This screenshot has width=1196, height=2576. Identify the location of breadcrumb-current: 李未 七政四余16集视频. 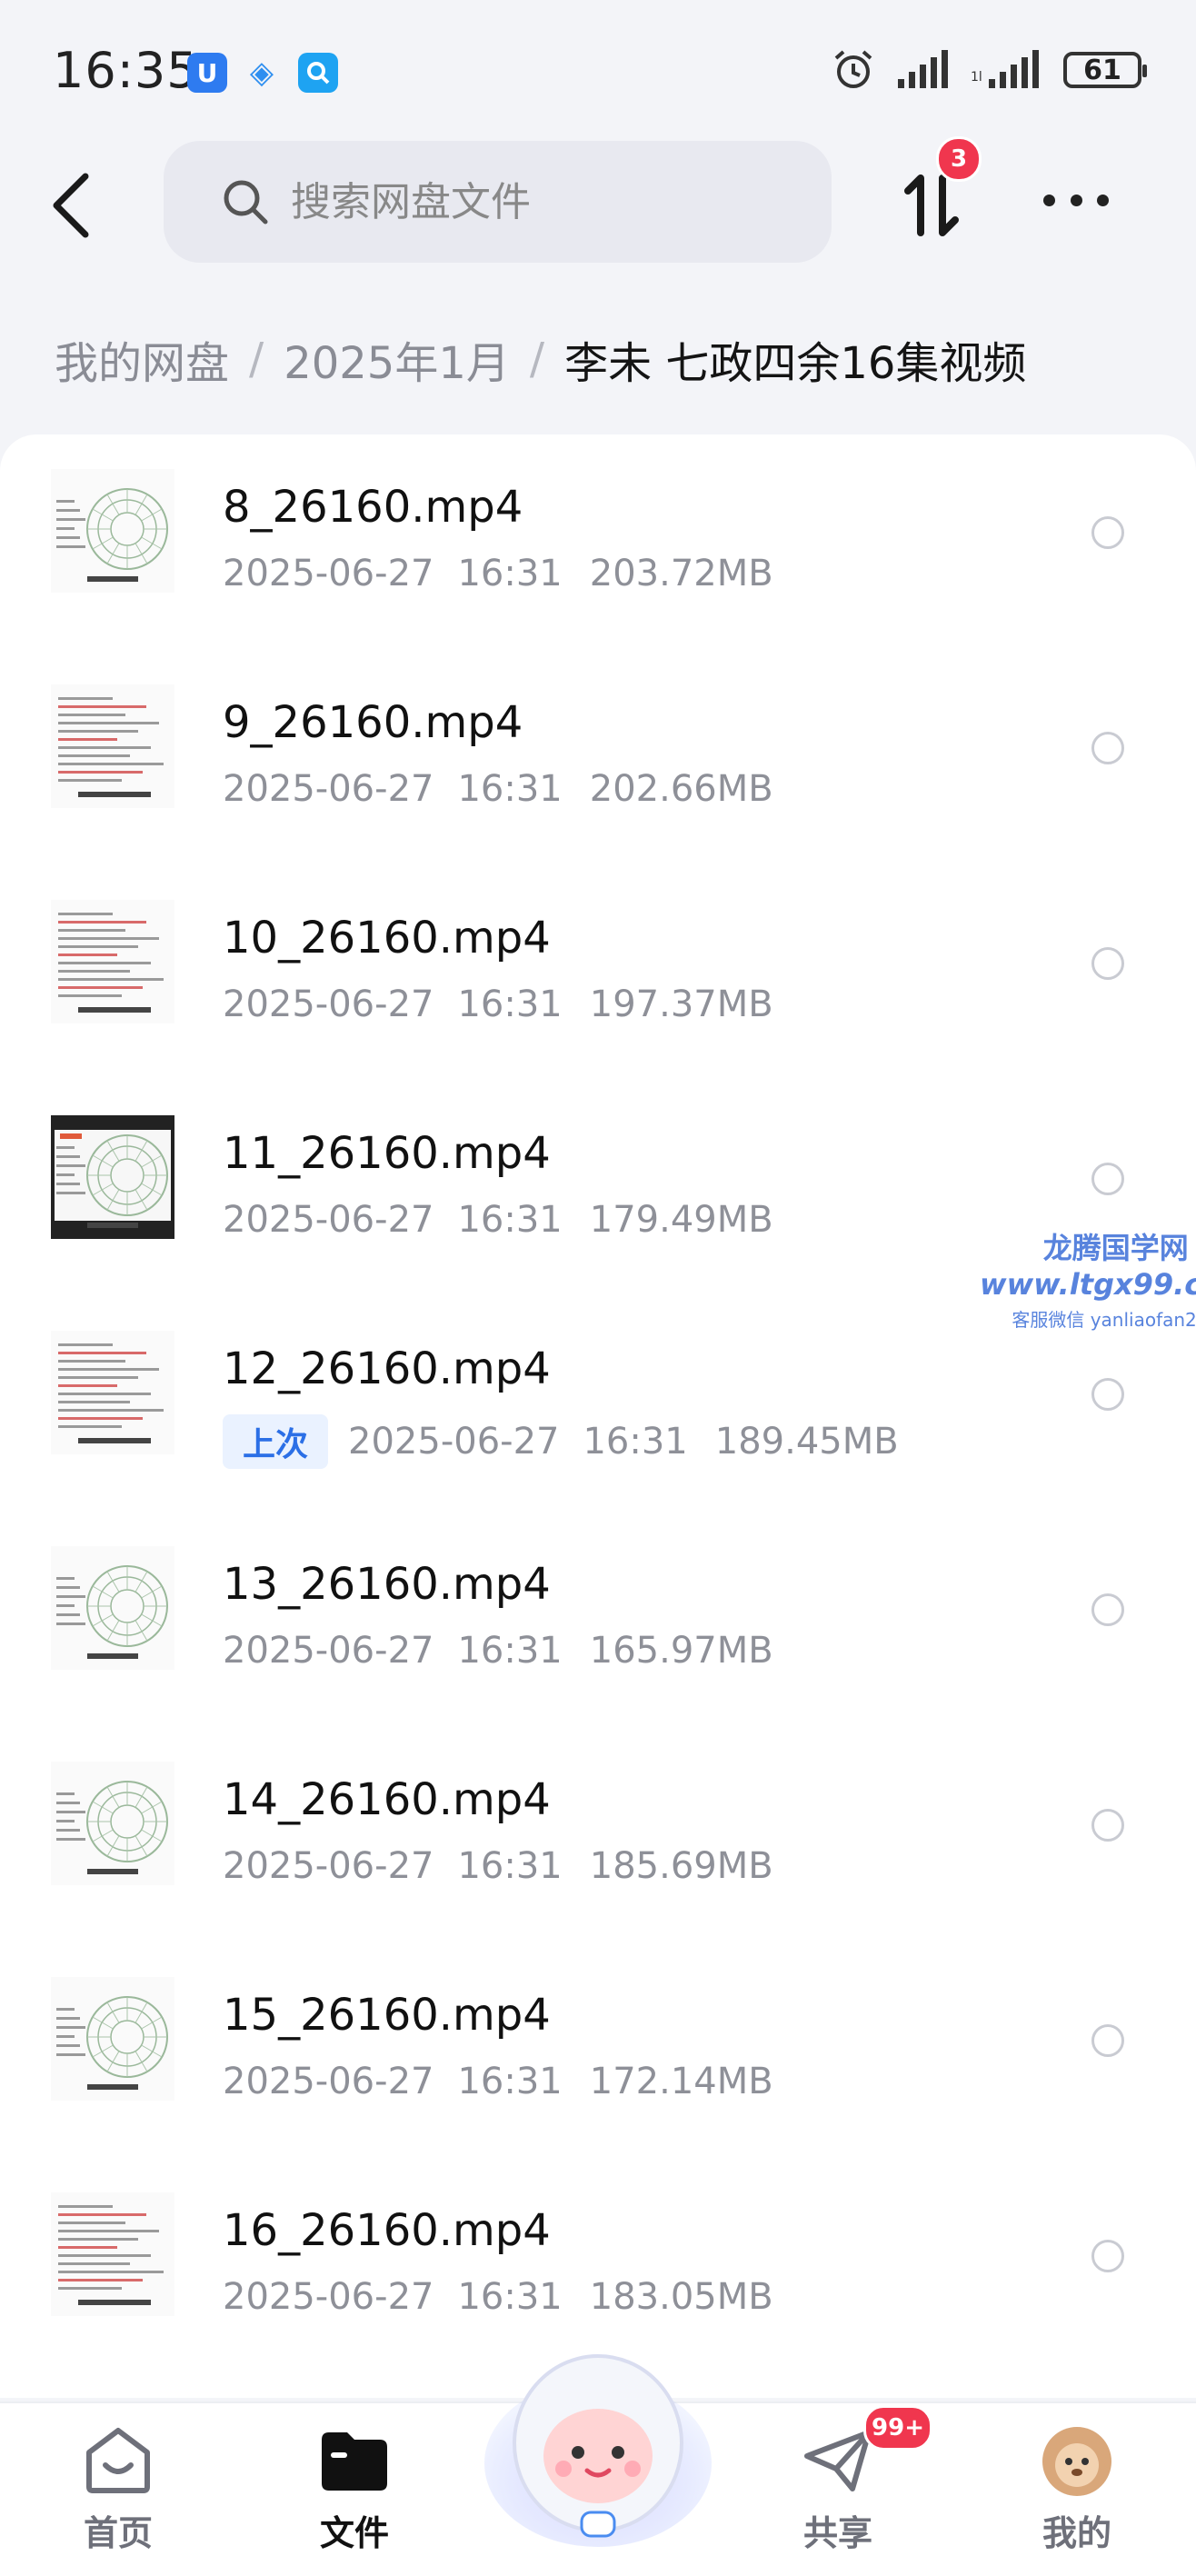
(795, 363).